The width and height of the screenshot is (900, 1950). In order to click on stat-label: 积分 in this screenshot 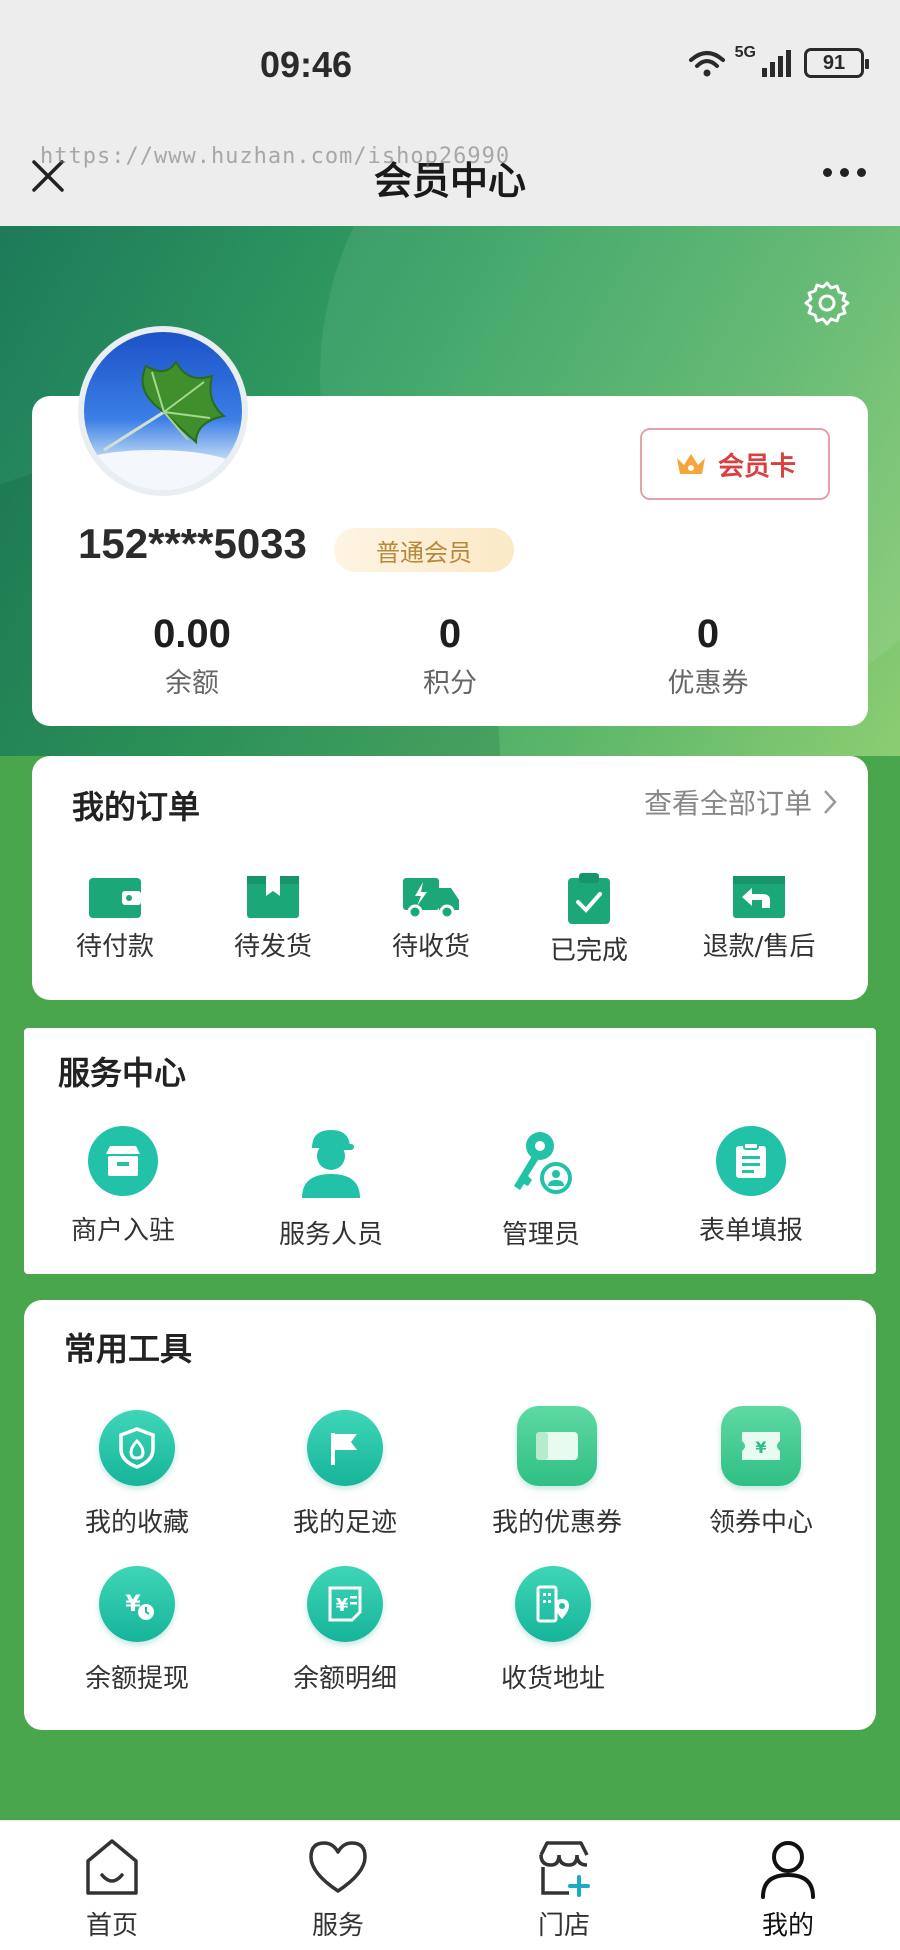, I will do `click(450, 683)`.